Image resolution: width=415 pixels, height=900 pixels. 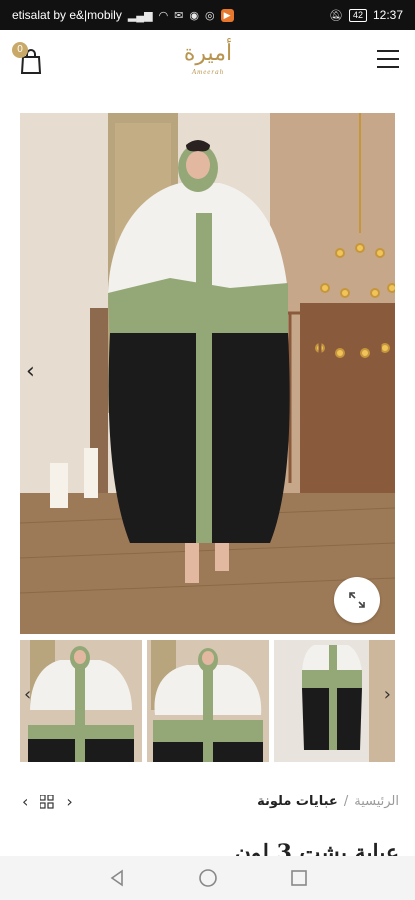 What do you see at coordinates (297, 801) in the screenshot?
I see `breadcrumb-category: عبايات ملونة` at bounding box center [297, 801].